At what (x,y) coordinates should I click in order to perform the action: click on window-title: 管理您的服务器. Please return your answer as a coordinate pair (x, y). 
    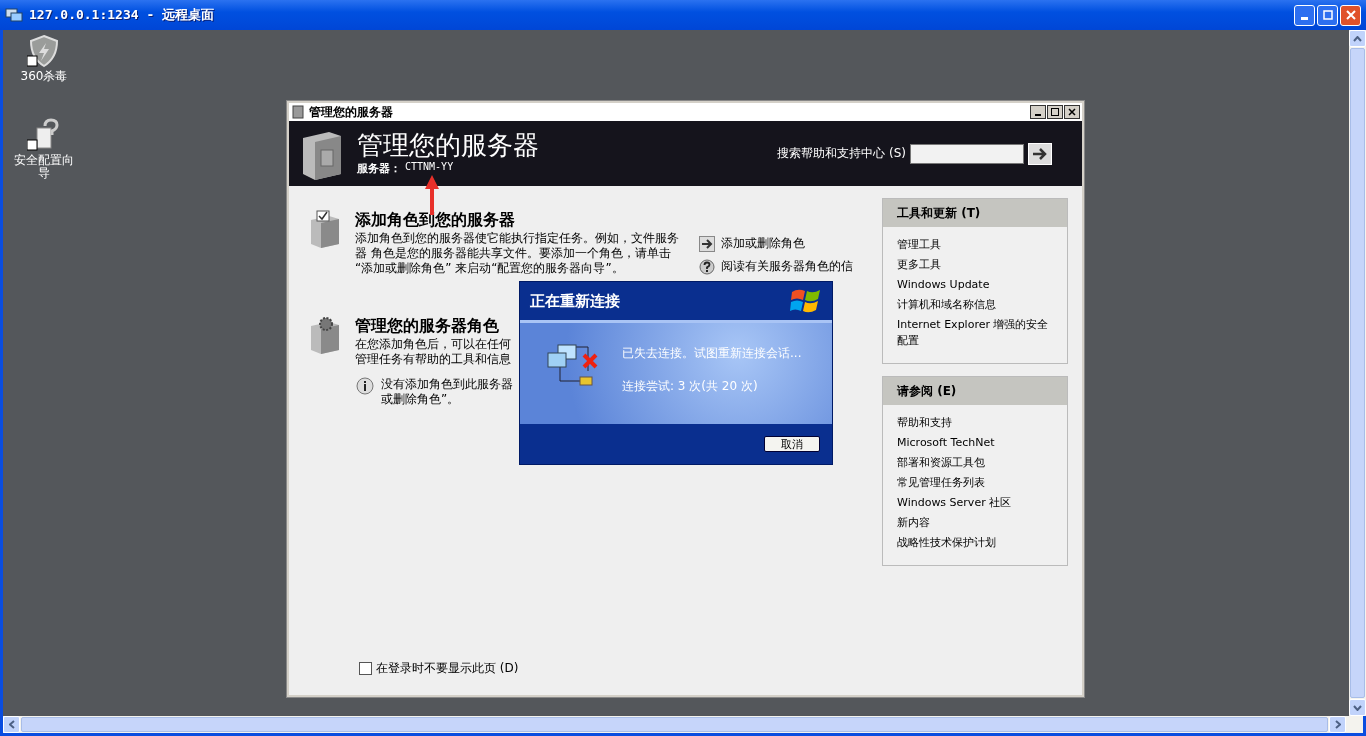
    Looking at the image, I should click on (351, 112).